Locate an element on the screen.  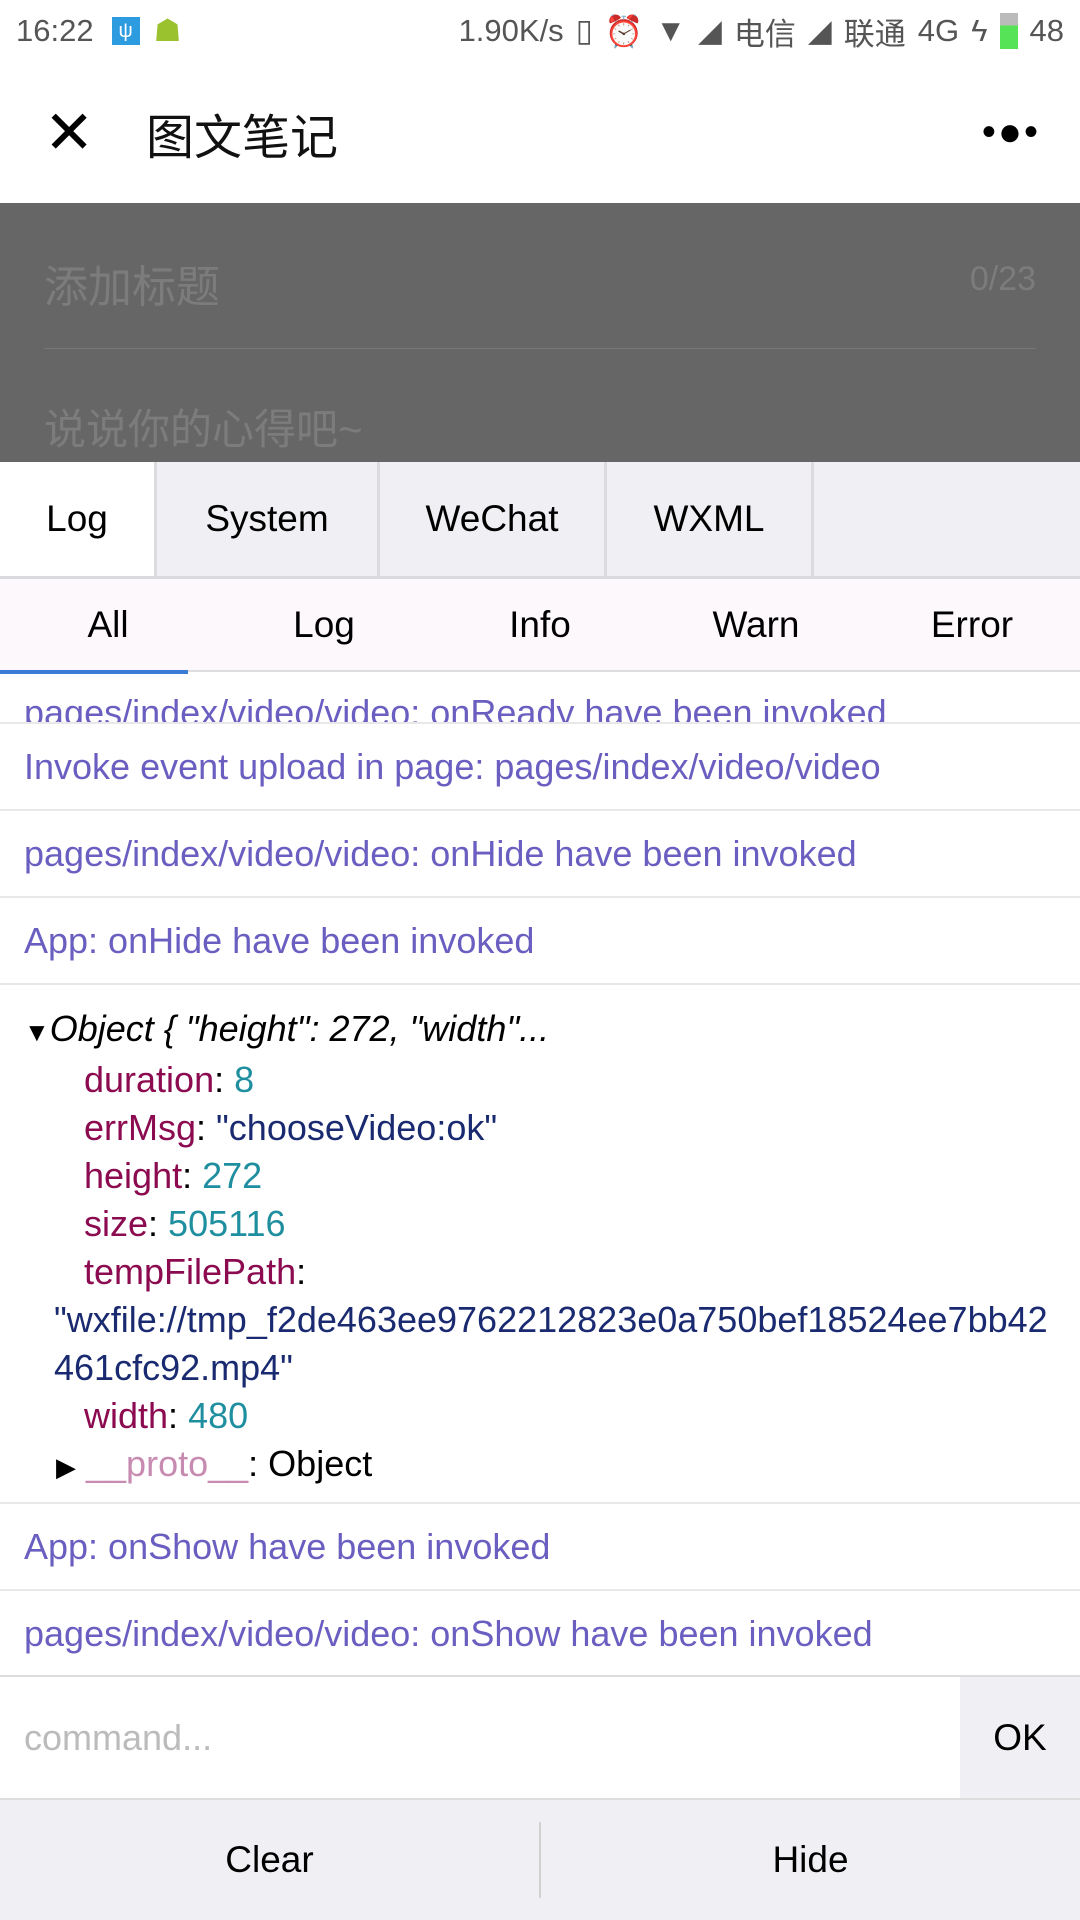
command-input is located at coordinates (480, 1737).